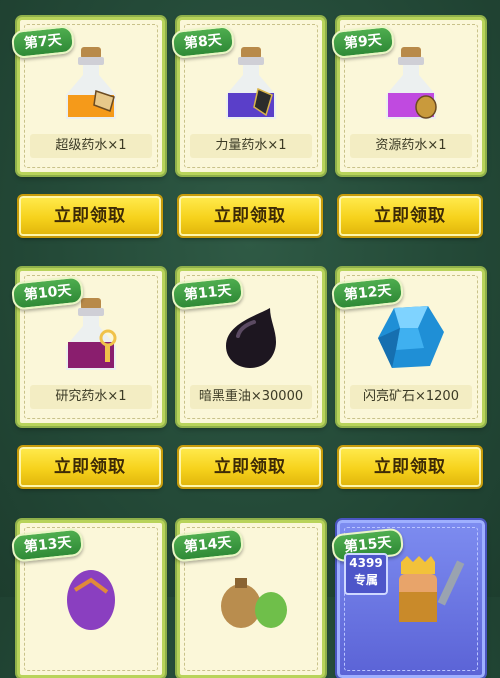 Image resolution: width=500 pixels, height=678 pixels. What do you see at coordinates (90, 216) in the screenshot?
I see `claim-button-day7: 立即领取` at bounding box center [90, 216].